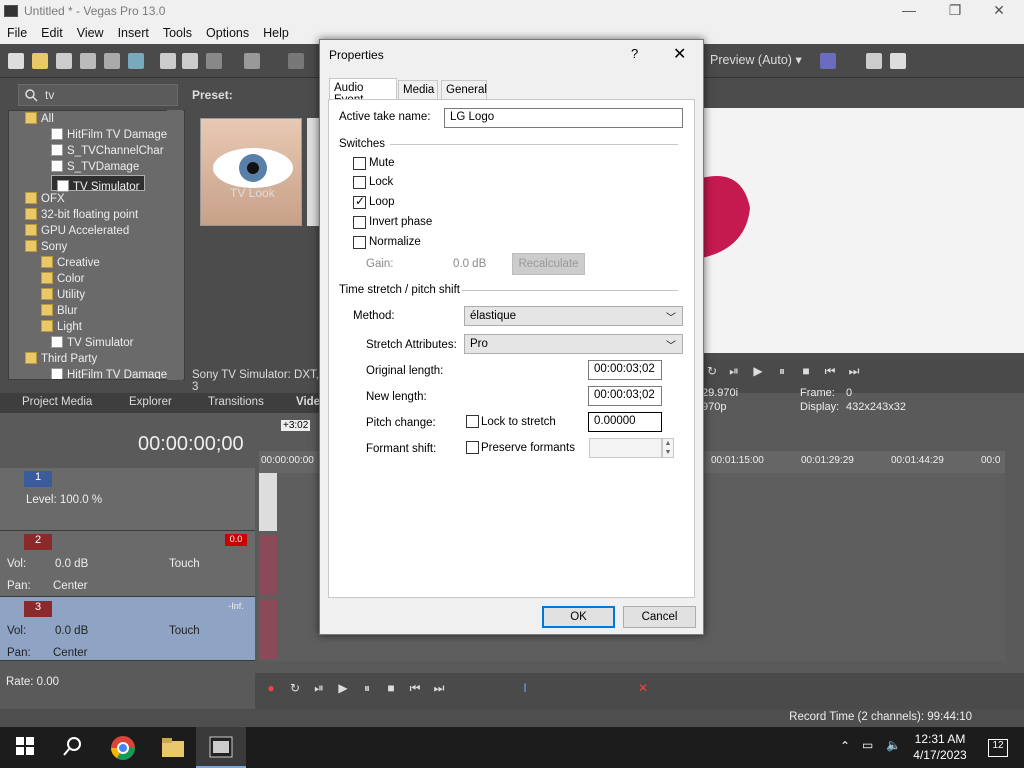 This screenshot has height=768, width=1024. Describe the element at coordinates (63, 295) in the screenshot. I see `tree-item: Utility` at that location.